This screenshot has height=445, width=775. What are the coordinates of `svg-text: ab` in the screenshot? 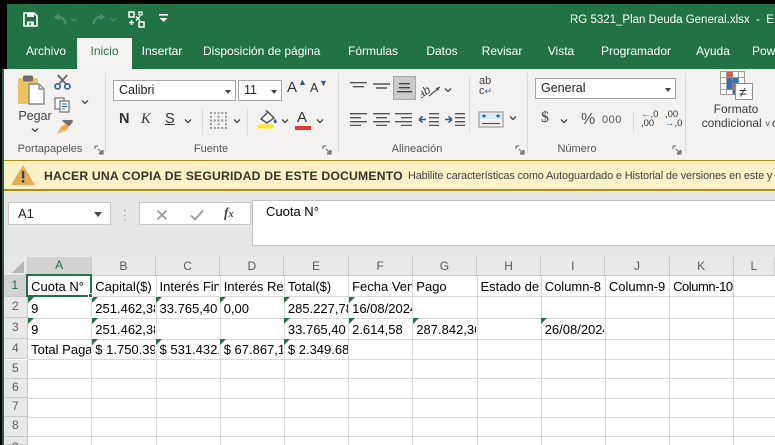 It's located at (427, 91).